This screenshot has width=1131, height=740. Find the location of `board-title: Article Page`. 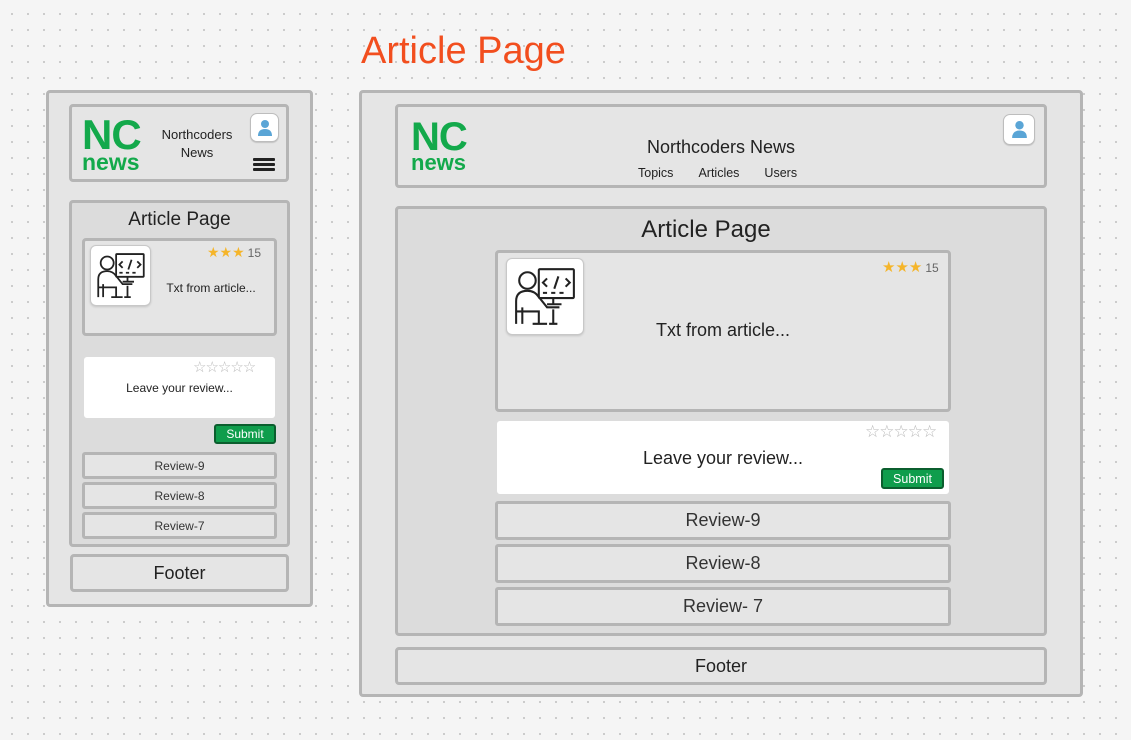

board-title: Article Page is located at coordinates (463, 51).